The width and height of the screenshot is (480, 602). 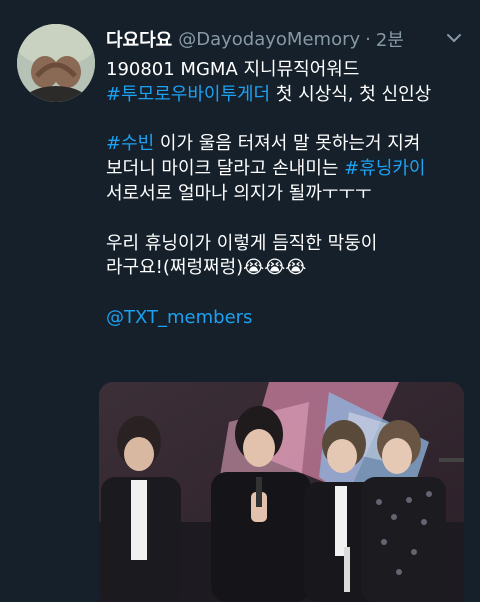 I want to click on tweet-line: 190801 MGMA 지니뮤직어워드, so click(x=286, y=70).